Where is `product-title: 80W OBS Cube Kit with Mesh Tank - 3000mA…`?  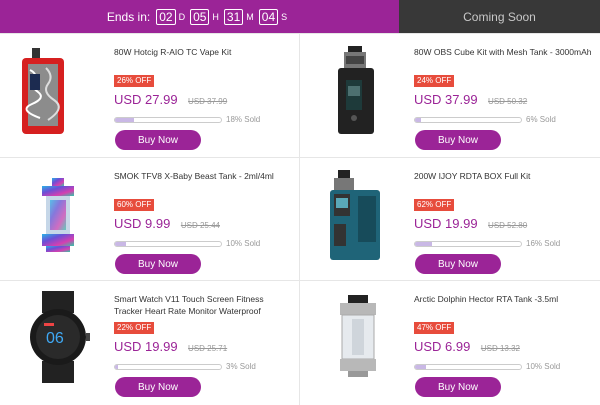
product-title: 80W OBS Cube Kit with Mesh Tank - 3000mA… is located at coordinates (504, 58).